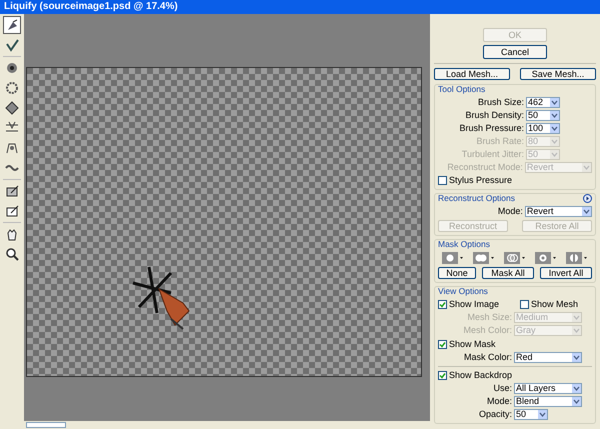 The height and width of the screenshot is (429, 600). What do you see at coordinates (491, 128) in the screenshot?
I see `field-label: Brush Pressure:` at bounding box center [491, 128].